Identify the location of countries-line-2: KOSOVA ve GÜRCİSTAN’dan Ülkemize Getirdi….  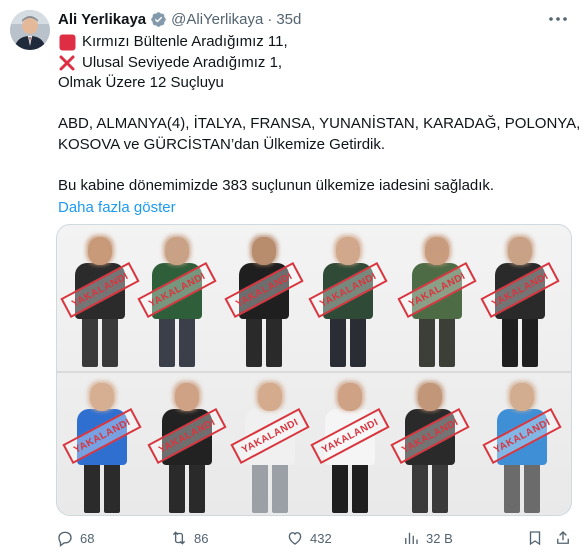
(222, 144).